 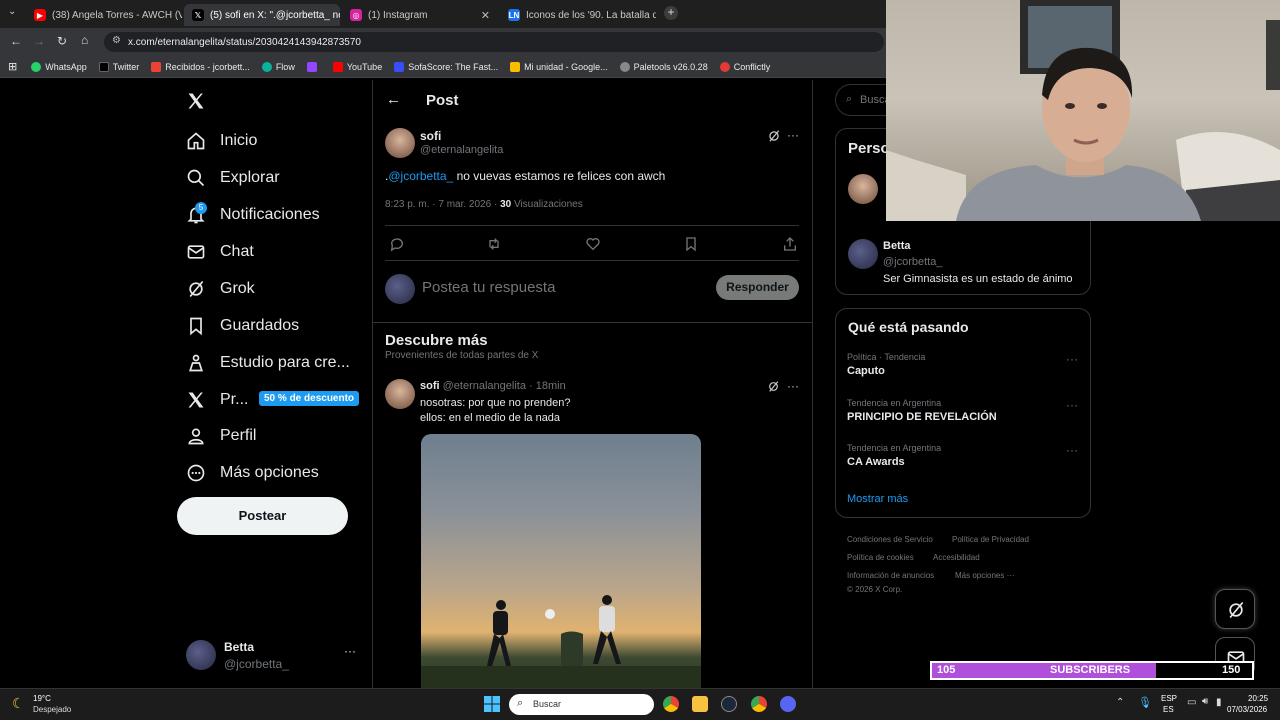 What do you see at coordinates (484, 386) in the screenshot?
I see `tweet-handle: @eternalangelita` at bounding box center [484, 386].